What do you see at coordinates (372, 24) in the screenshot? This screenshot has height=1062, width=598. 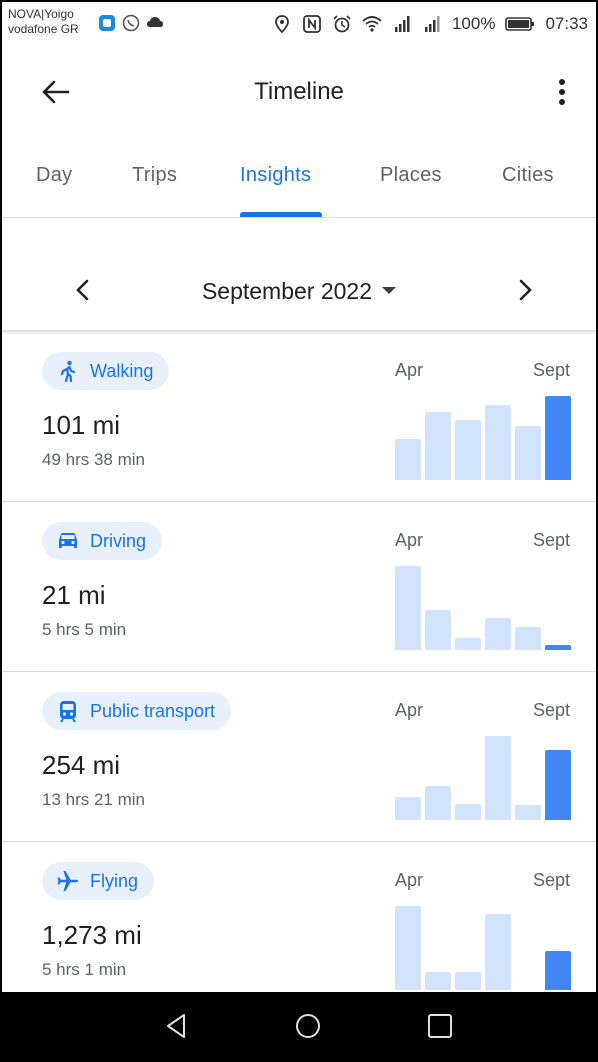 I see `wifi-icon` at bounding box center [372, 24].